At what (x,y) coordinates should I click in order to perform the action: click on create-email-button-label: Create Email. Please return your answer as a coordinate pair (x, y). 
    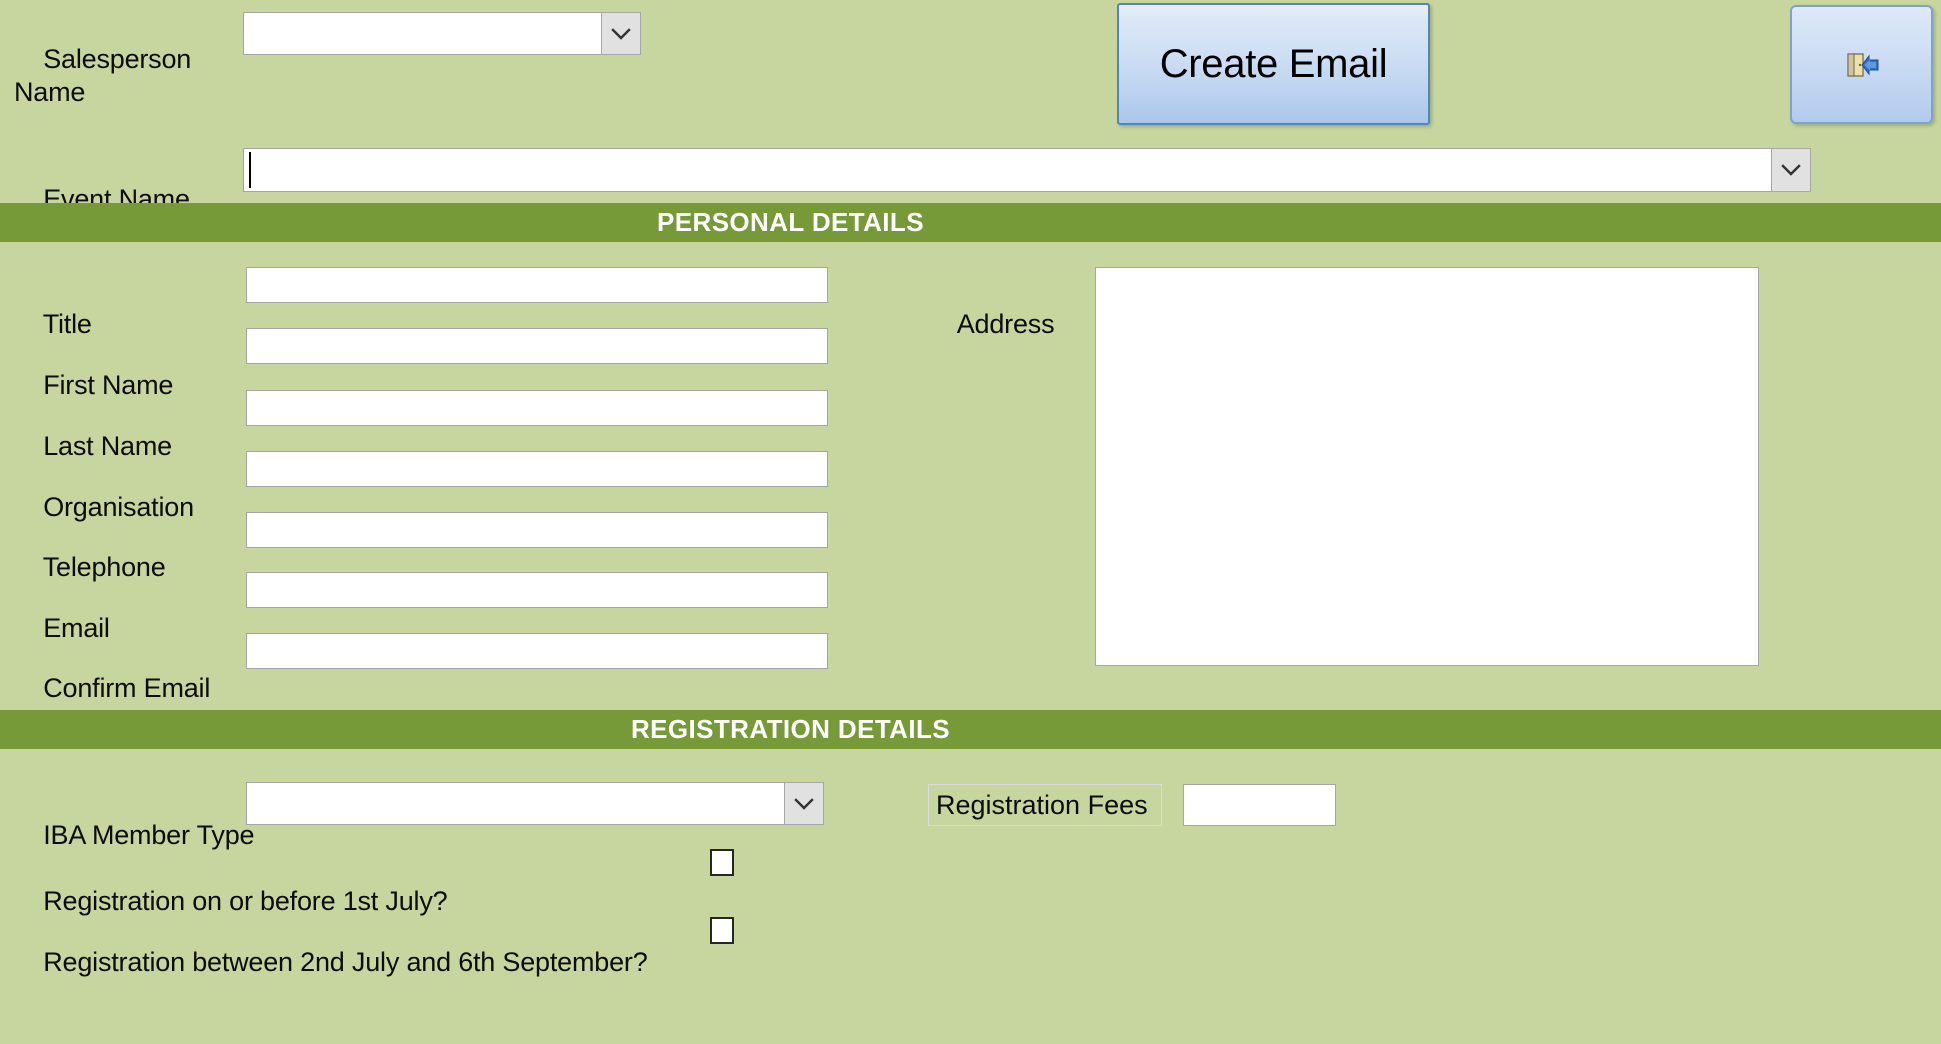
    Looking at the image, I should click on (1273, 63).